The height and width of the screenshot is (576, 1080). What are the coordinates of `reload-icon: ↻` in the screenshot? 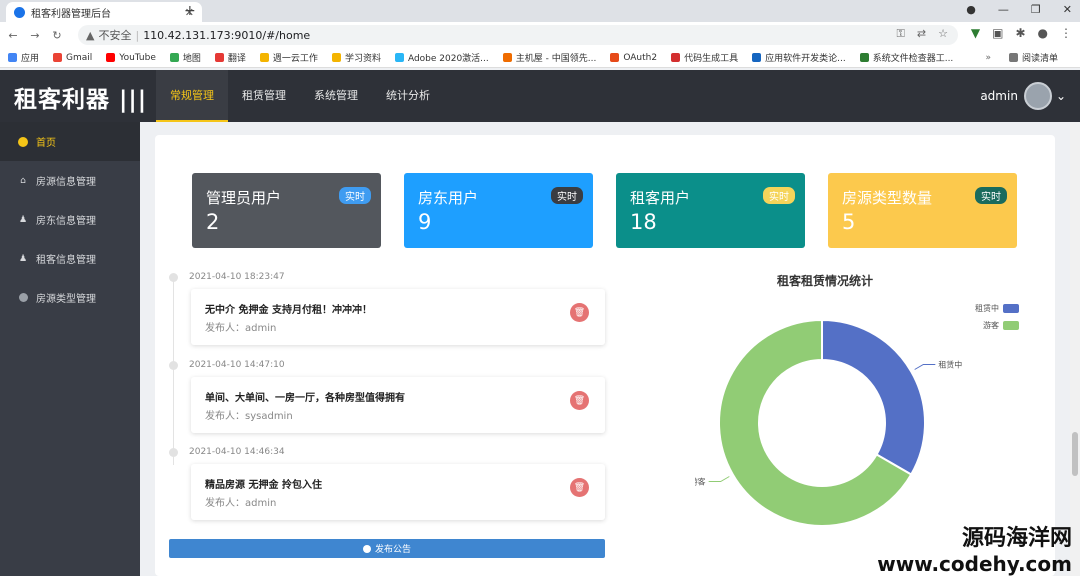 It's located at (57, 35).